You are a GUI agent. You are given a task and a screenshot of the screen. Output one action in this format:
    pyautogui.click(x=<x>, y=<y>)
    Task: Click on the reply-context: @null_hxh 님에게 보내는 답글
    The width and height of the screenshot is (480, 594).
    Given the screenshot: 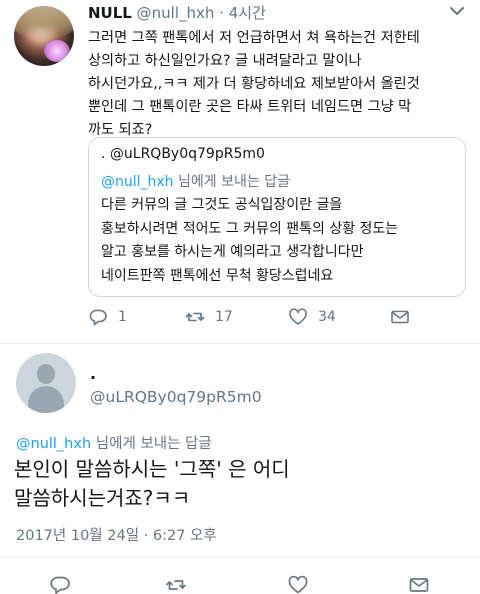 What is the action you would take?
    pyautogui.click(x=114, y=442)
    